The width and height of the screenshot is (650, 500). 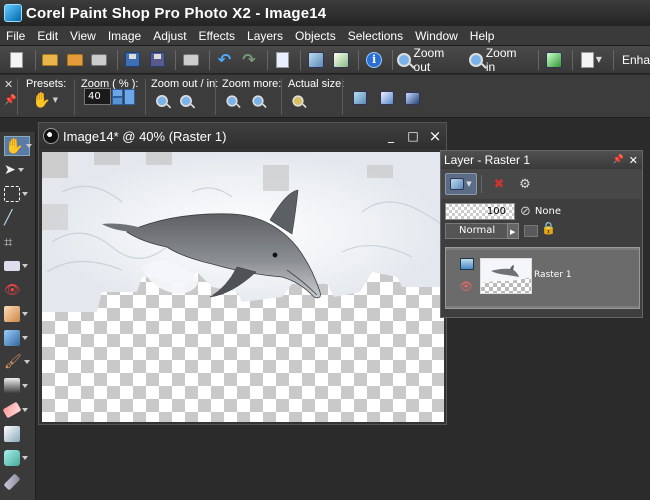 What do you see at coordinates (17, 266) in the screenshot?
I see `straighten-tool` at bounding box center [17, 266].